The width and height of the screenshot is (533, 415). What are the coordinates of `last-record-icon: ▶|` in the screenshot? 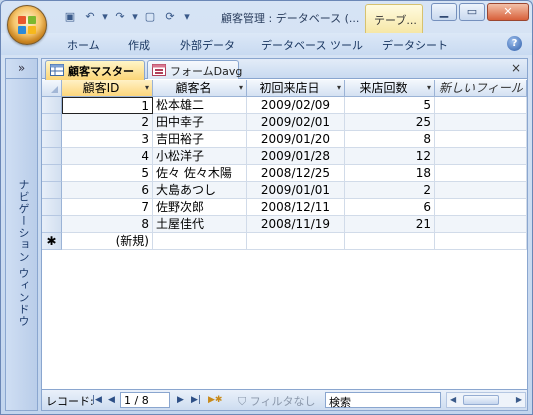 It's located at (196, 400).